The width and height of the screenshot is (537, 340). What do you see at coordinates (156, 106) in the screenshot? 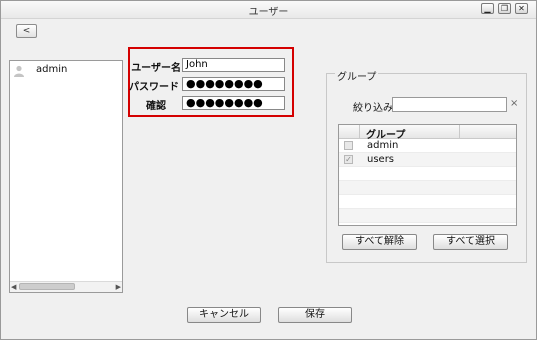
I see `confirm-password-label: 確認` at bounding box center [156, 106].